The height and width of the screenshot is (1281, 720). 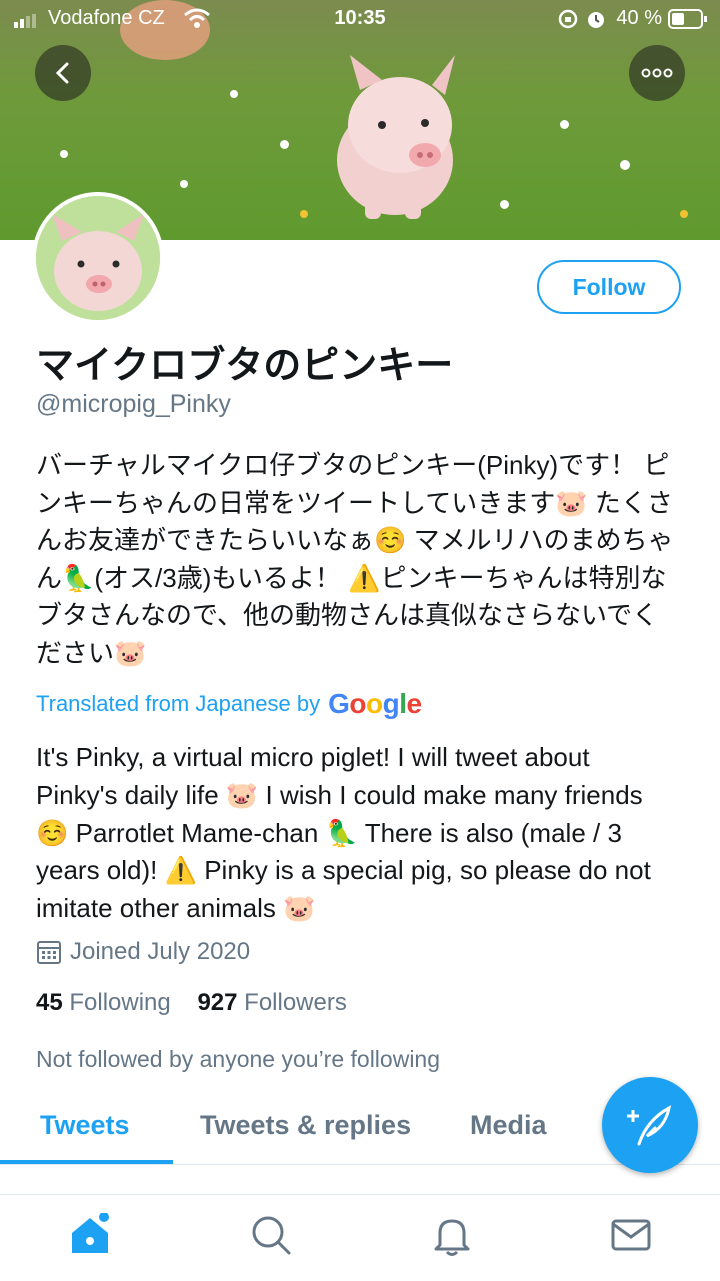 I want to click on follow-button: Follow, so click(x=609, y=287).